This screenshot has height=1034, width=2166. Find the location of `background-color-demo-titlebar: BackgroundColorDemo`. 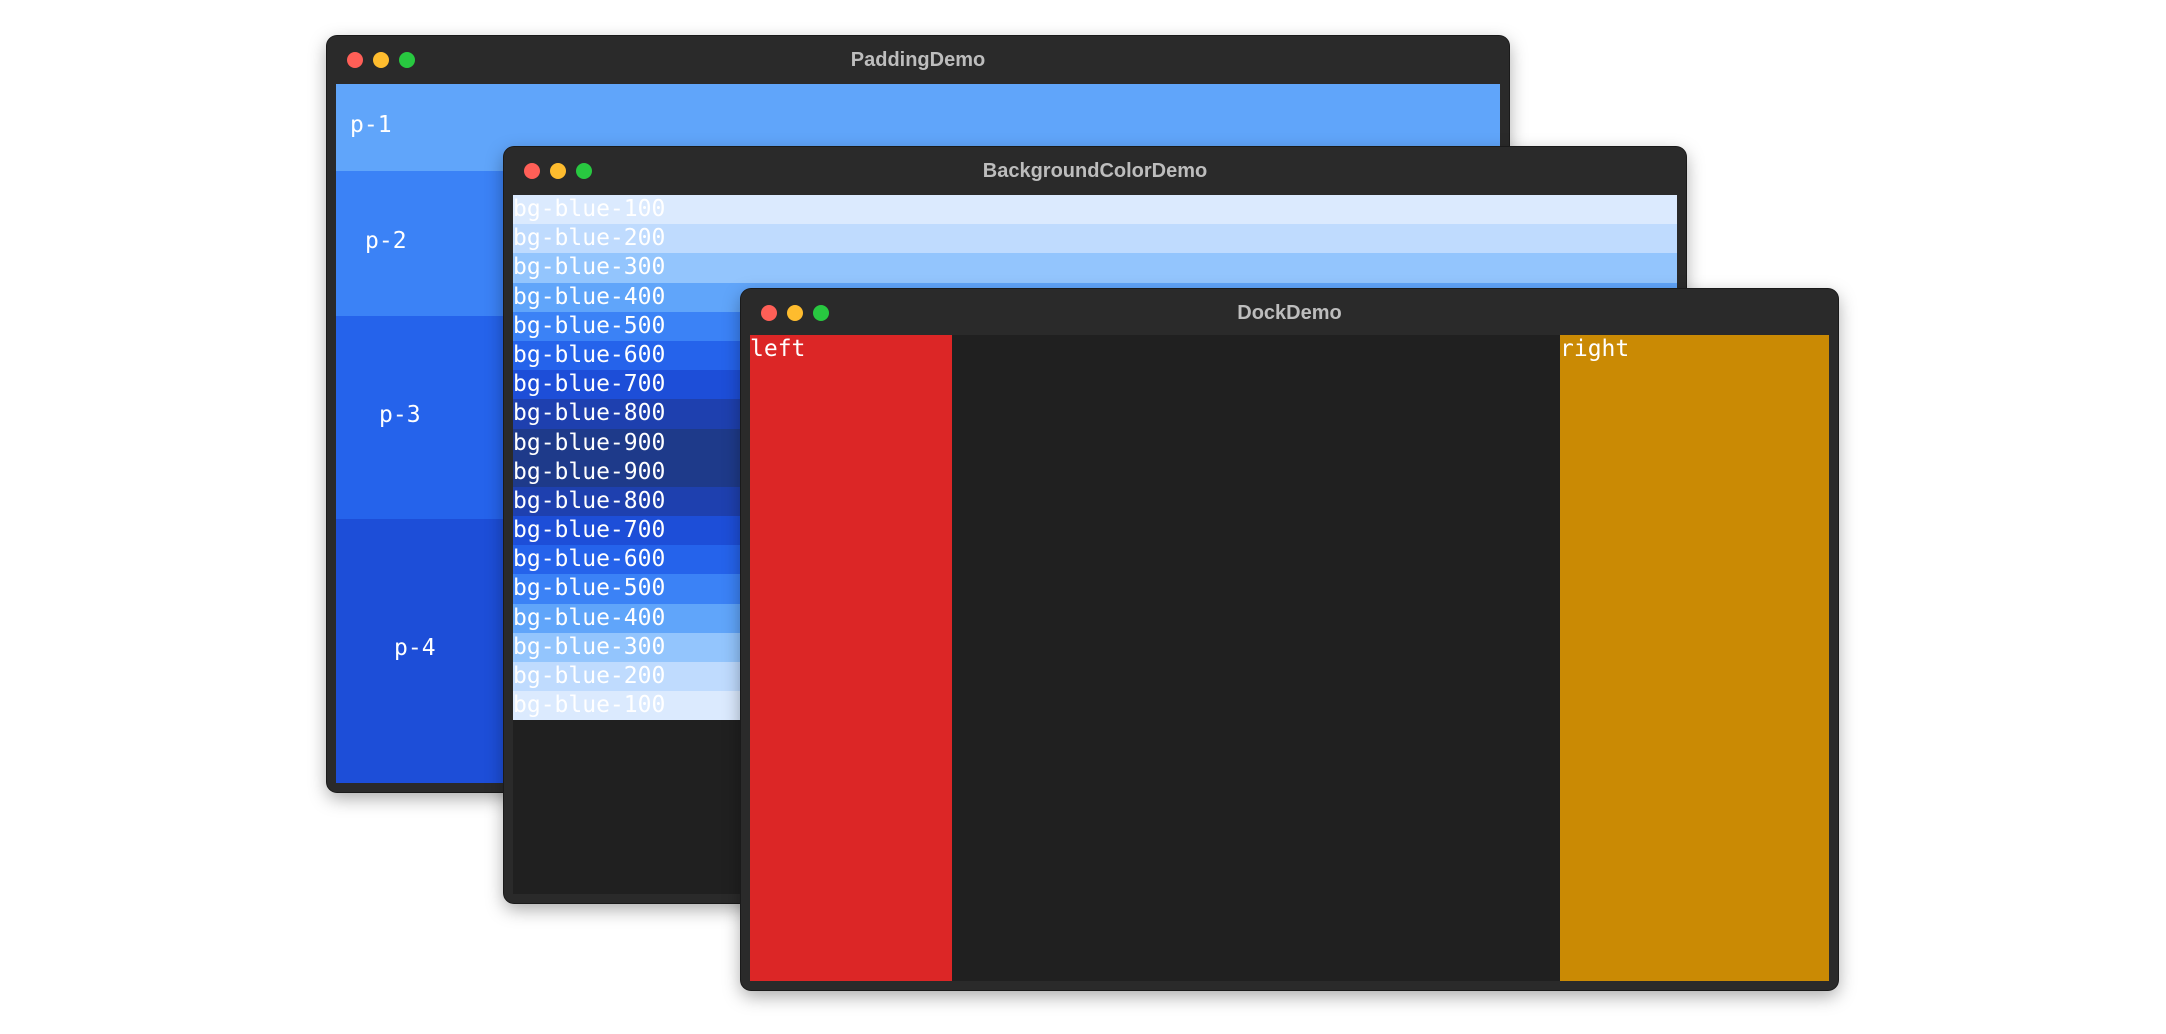

background-color-demo-titlebar: BackgroundColorDemo is located at coordinates (1095, 171).